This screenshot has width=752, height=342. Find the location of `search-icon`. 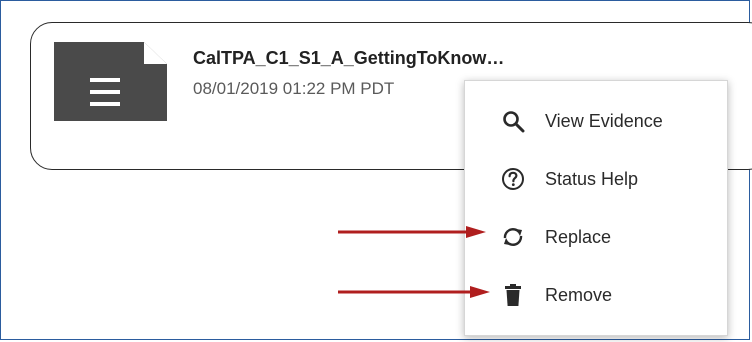

search-icon is located at coordinates (513, 121).